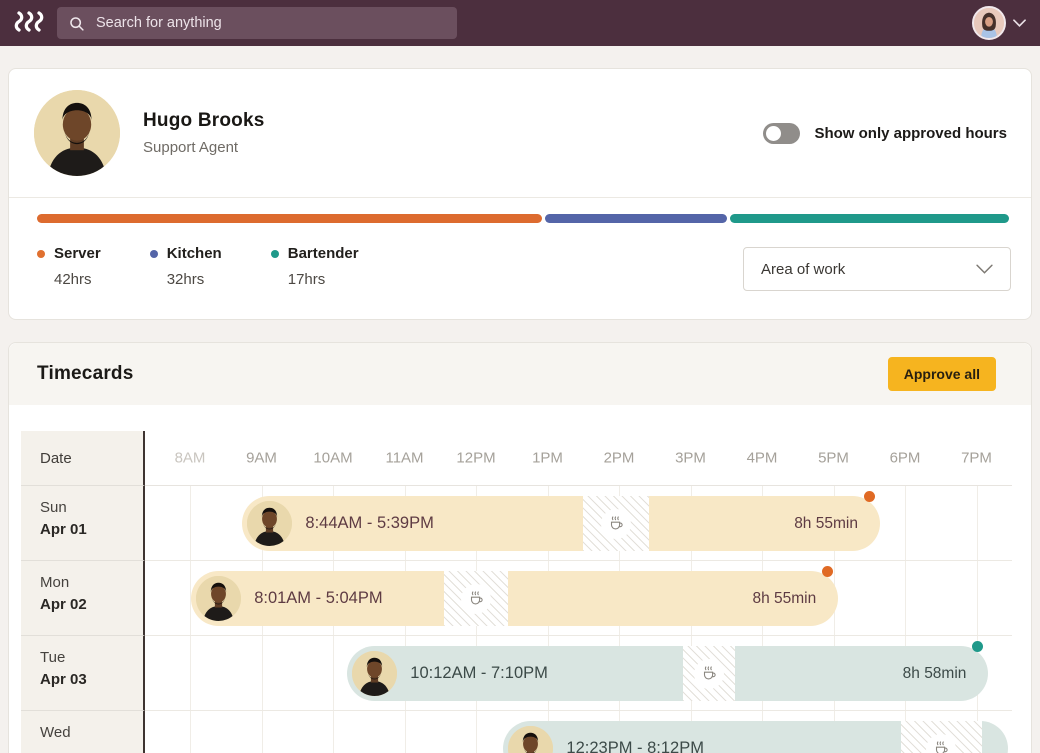  What do you see at coordinates (877, 269) in the screenshot?
I see `area-of-work-select: Area of work` at bounding box center [877, 269].